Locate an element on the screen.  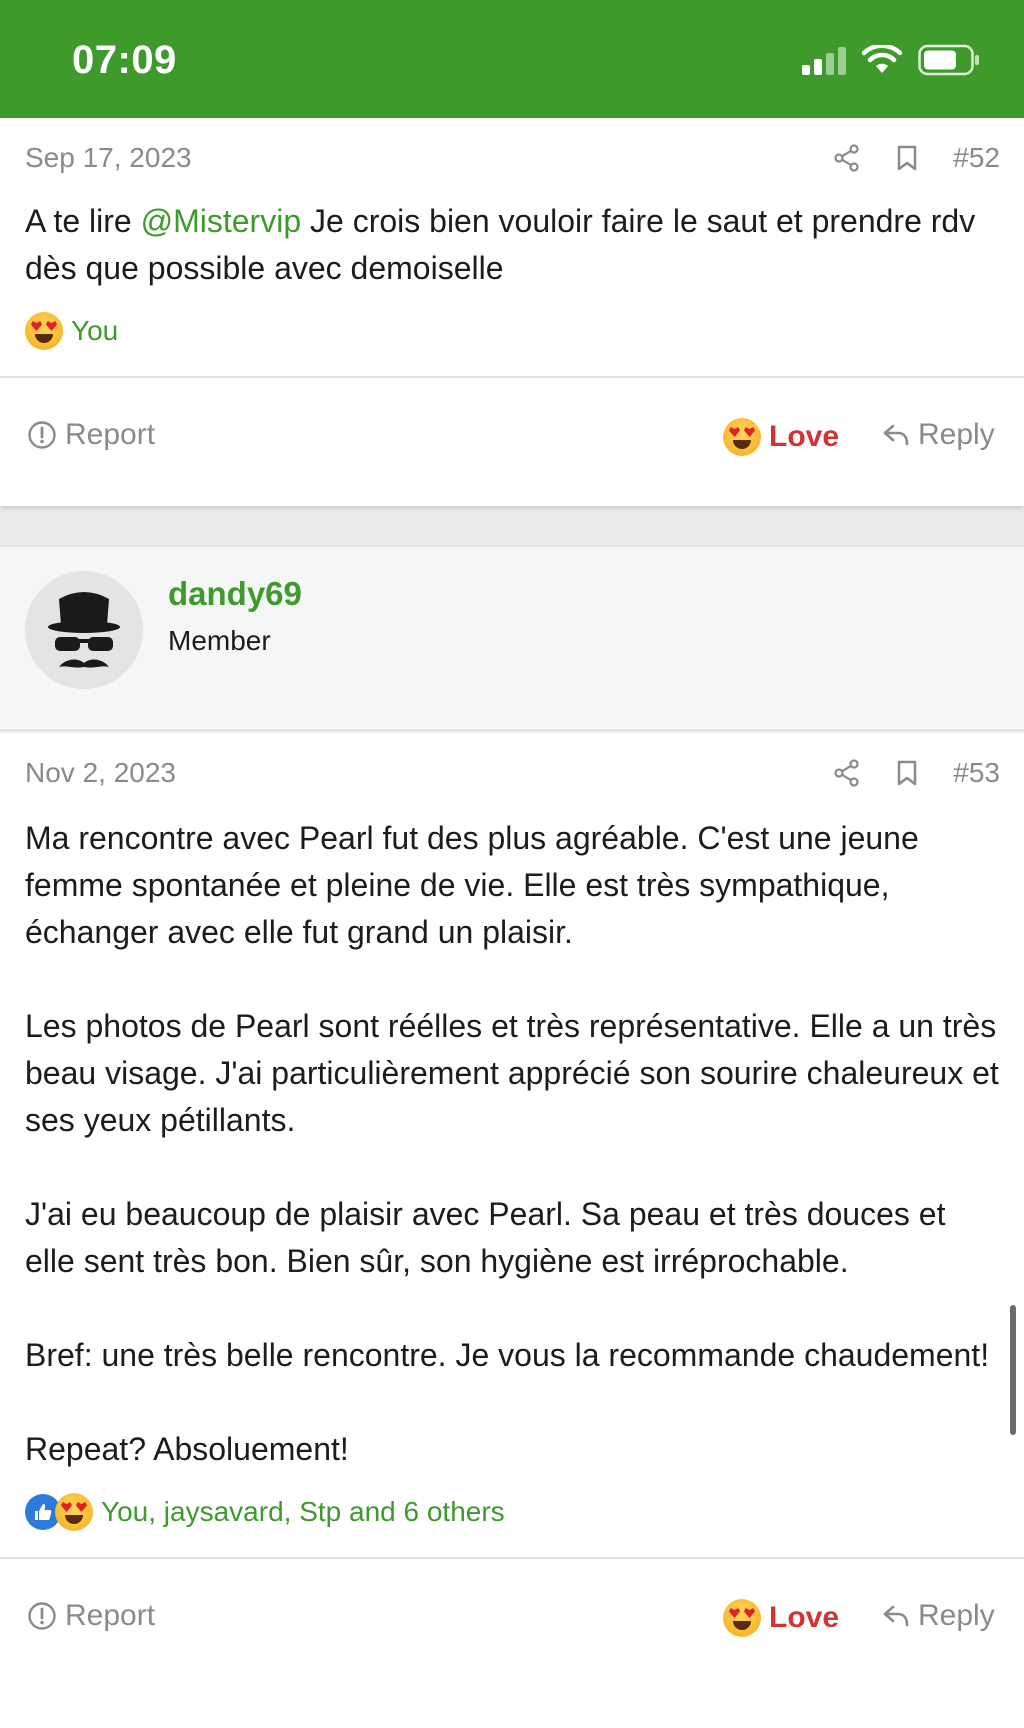
status-time: 07:09 is located at coordinates (124, 60).